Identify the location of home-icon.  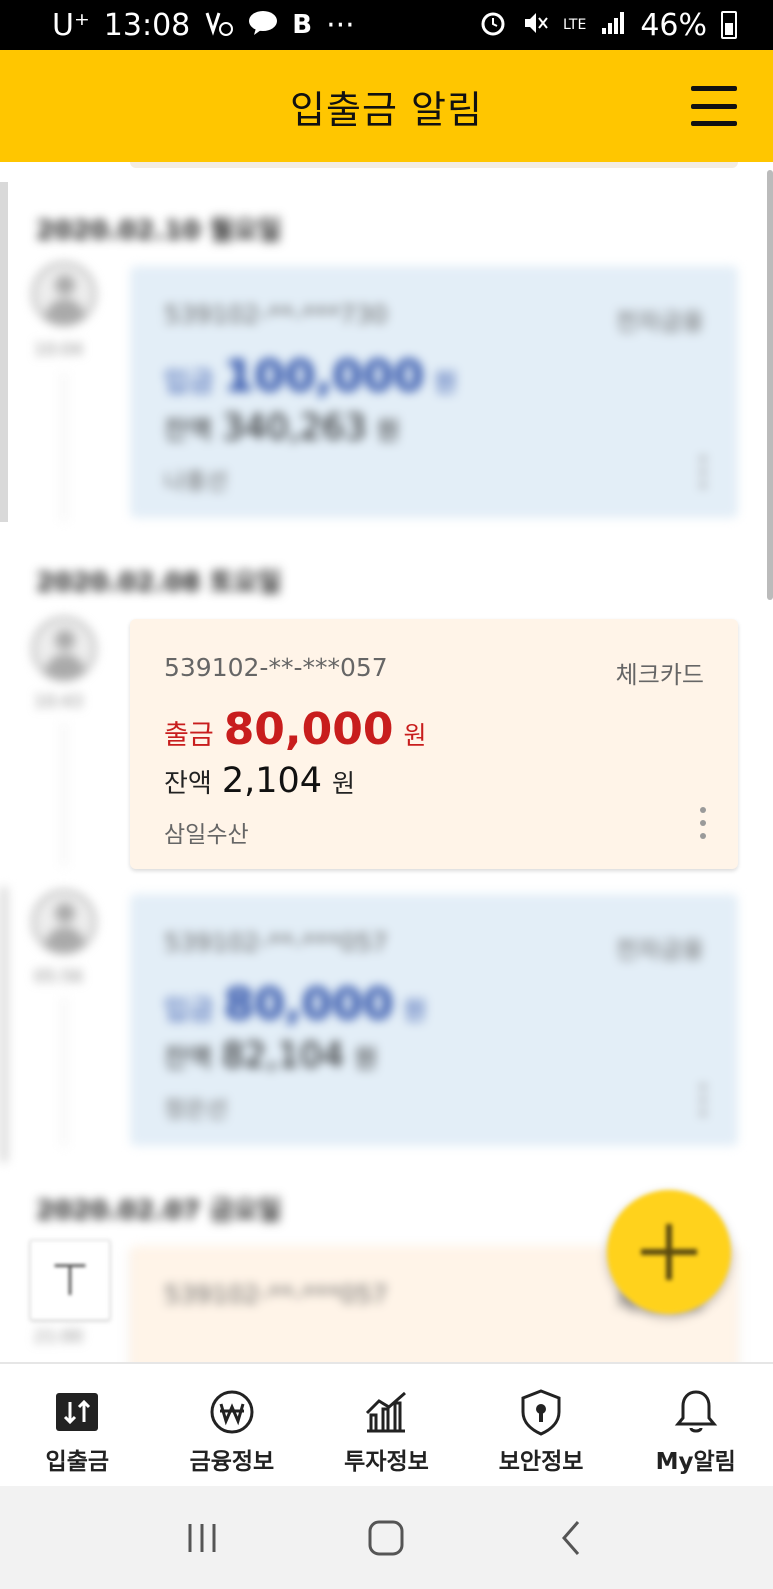
(386, 1538).